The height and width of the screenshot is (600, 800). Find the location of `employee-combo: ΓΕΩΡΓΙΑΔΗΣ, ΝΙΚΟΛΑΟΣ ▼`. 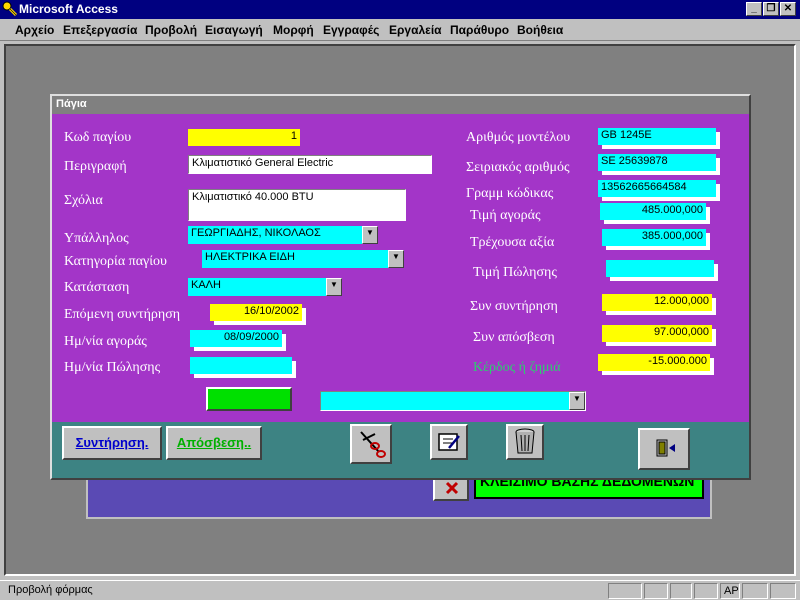

employee-combo: ΓΕΩΡΓΙΑΔΗΣ, ΝΙΚΟΛΑΟΣ ▼ is located at coordinates (283, 235).